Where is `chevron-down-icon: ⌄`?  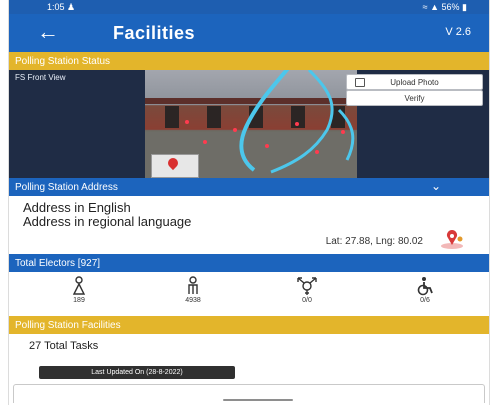 chevron-down-icon: ⌄ is located at coordinates (436, 186).